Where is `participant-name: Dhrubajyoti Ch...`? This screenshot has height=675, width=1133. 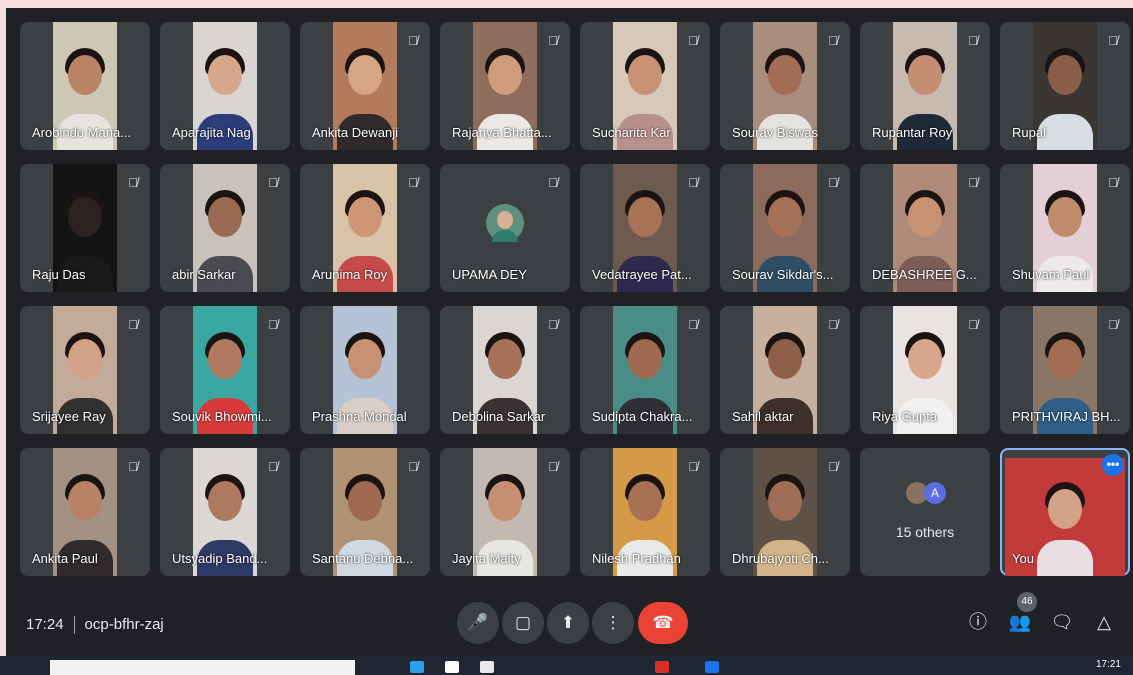 participant-name: Dhrubajyoti Ch... is located at coordinates (780, 558).